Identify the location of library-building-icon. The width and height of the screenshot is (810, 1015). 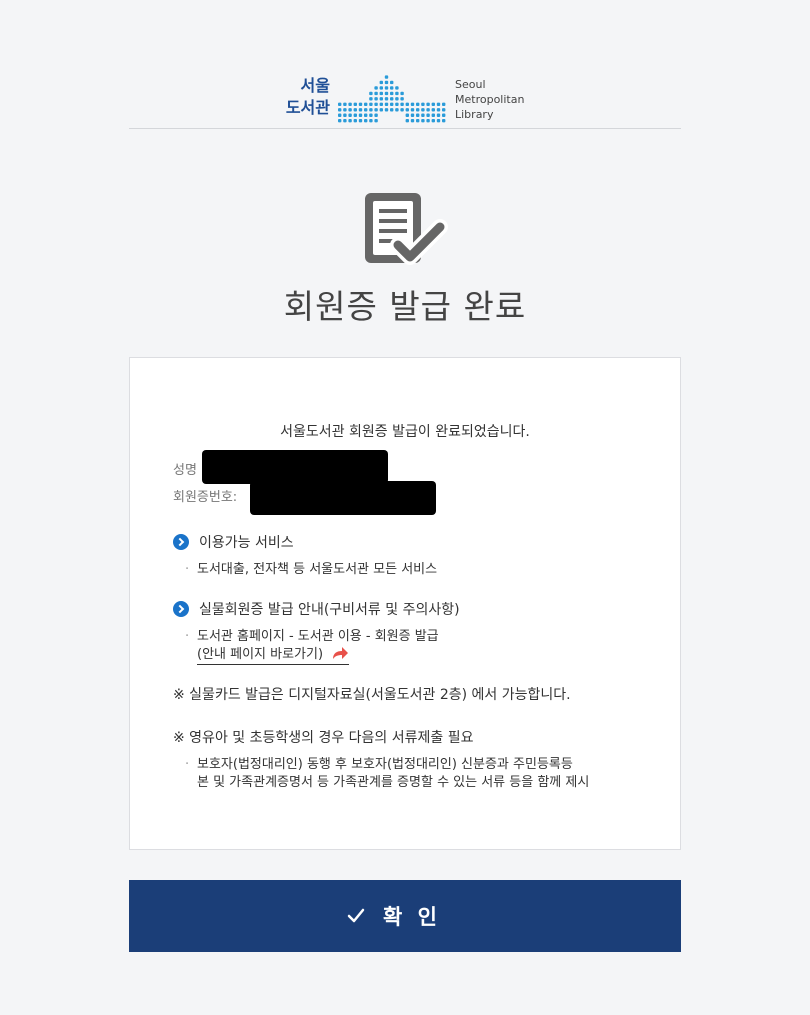
(392, 99).